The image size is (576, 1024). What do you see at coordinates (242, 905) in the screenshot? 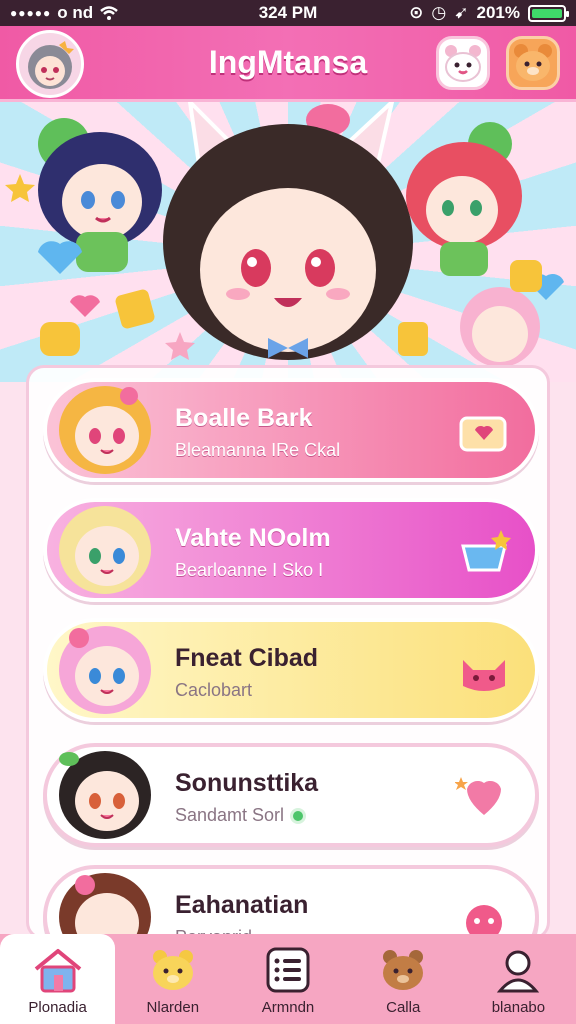
I see `card-title: Eahanatian` at bounding box center [242, 905].